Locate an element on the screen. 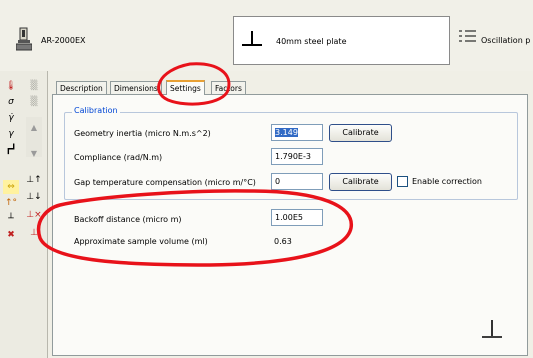 Image resolution: width=533 pixels, height=358 pixels. strain-icon: γ is located at coordinates (11, 134).